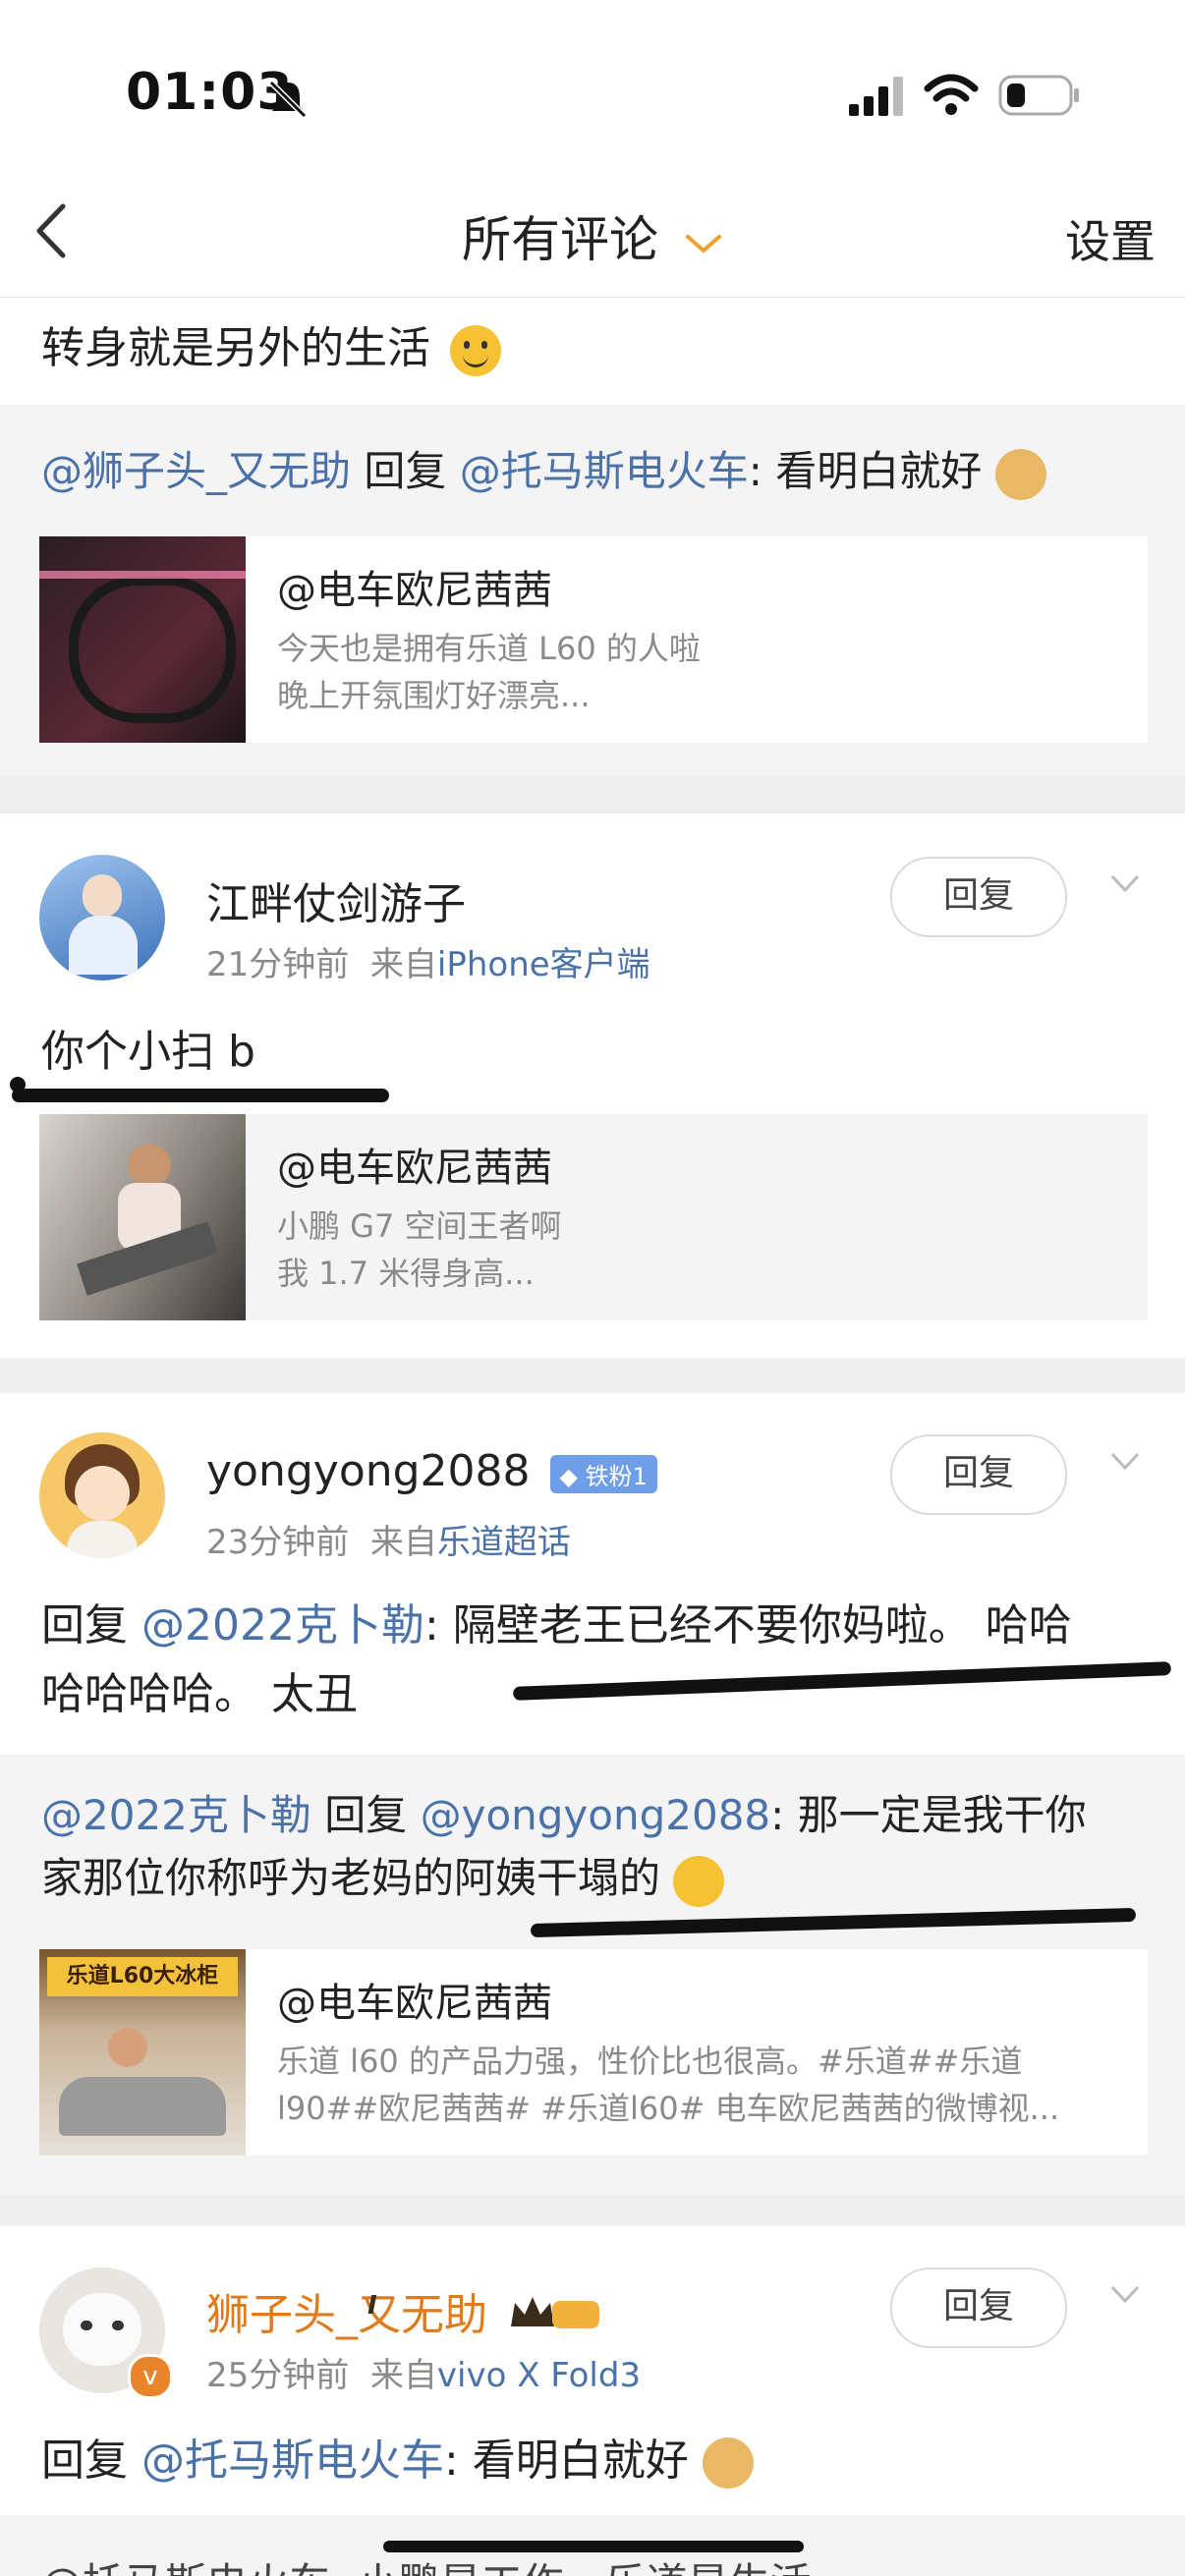 Image resolution: width=1185 pixels, height=2576 pixels. What do you see at coordinates (1038, 95) in the screenshot?
I see `battery-icon` at bounding box center [1038, 95].